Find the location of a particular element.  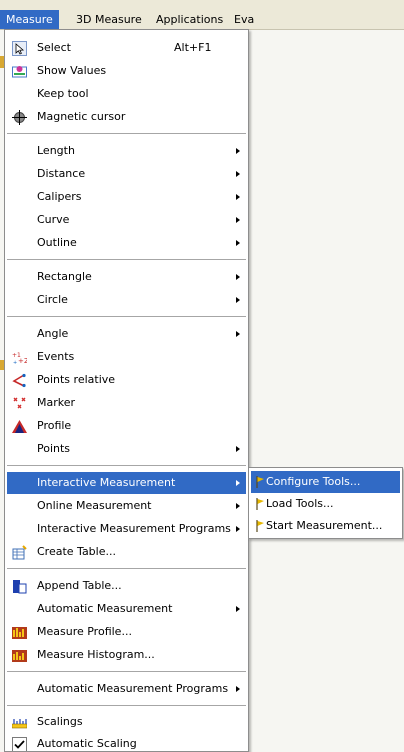

menu-item-label: Profile is located at coordinates (54, 425).